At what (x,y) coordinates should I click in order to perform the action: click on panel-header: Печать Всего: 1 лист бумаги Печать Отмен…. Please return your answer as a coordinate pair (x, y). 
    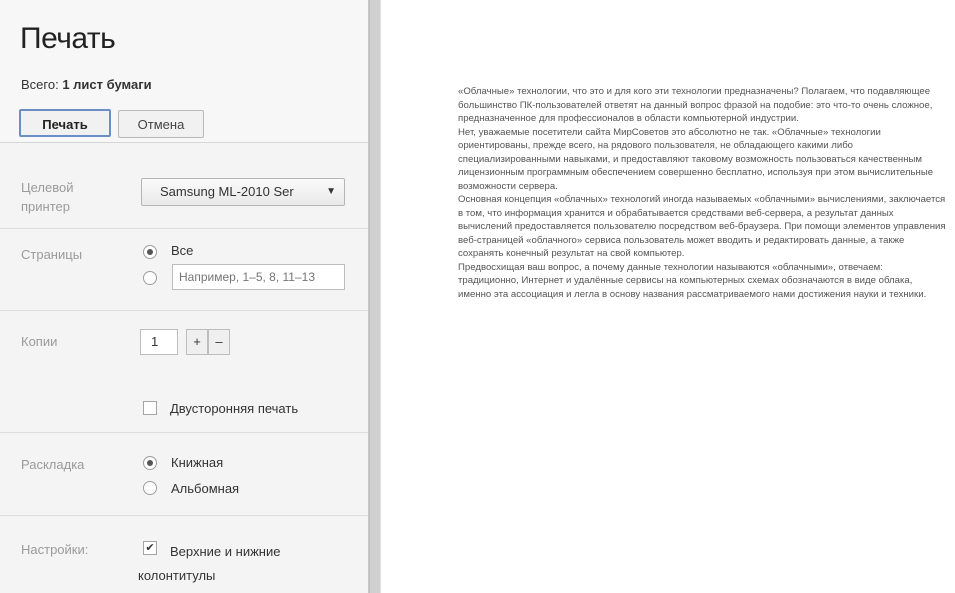
    Looking at the image, I should click on (184, 71).